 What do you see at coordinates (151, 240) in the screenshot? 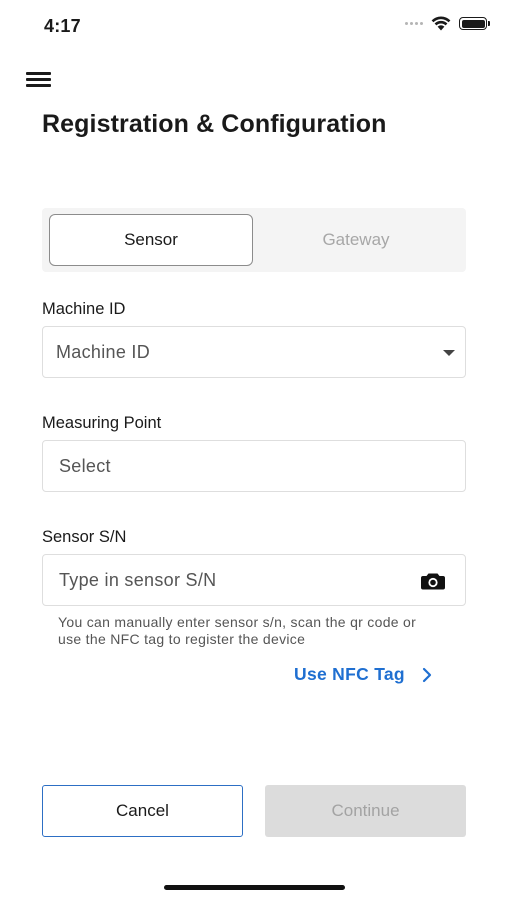
I see `tab-sensor: Sensor` at bounding box center [151, 240].